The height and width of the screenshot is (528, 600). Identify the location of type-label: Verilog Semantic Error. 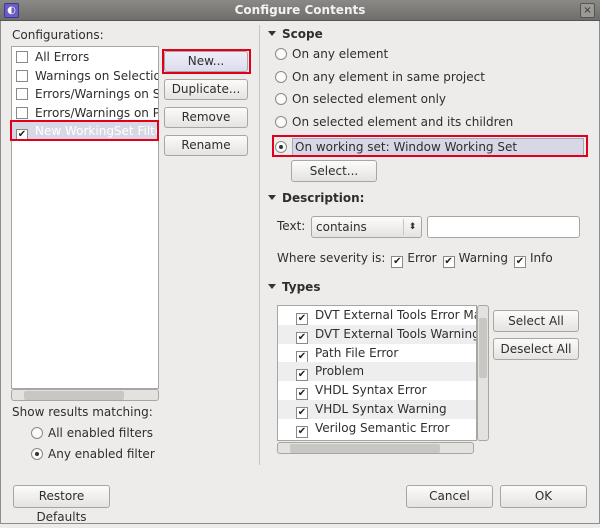
(382, 427).